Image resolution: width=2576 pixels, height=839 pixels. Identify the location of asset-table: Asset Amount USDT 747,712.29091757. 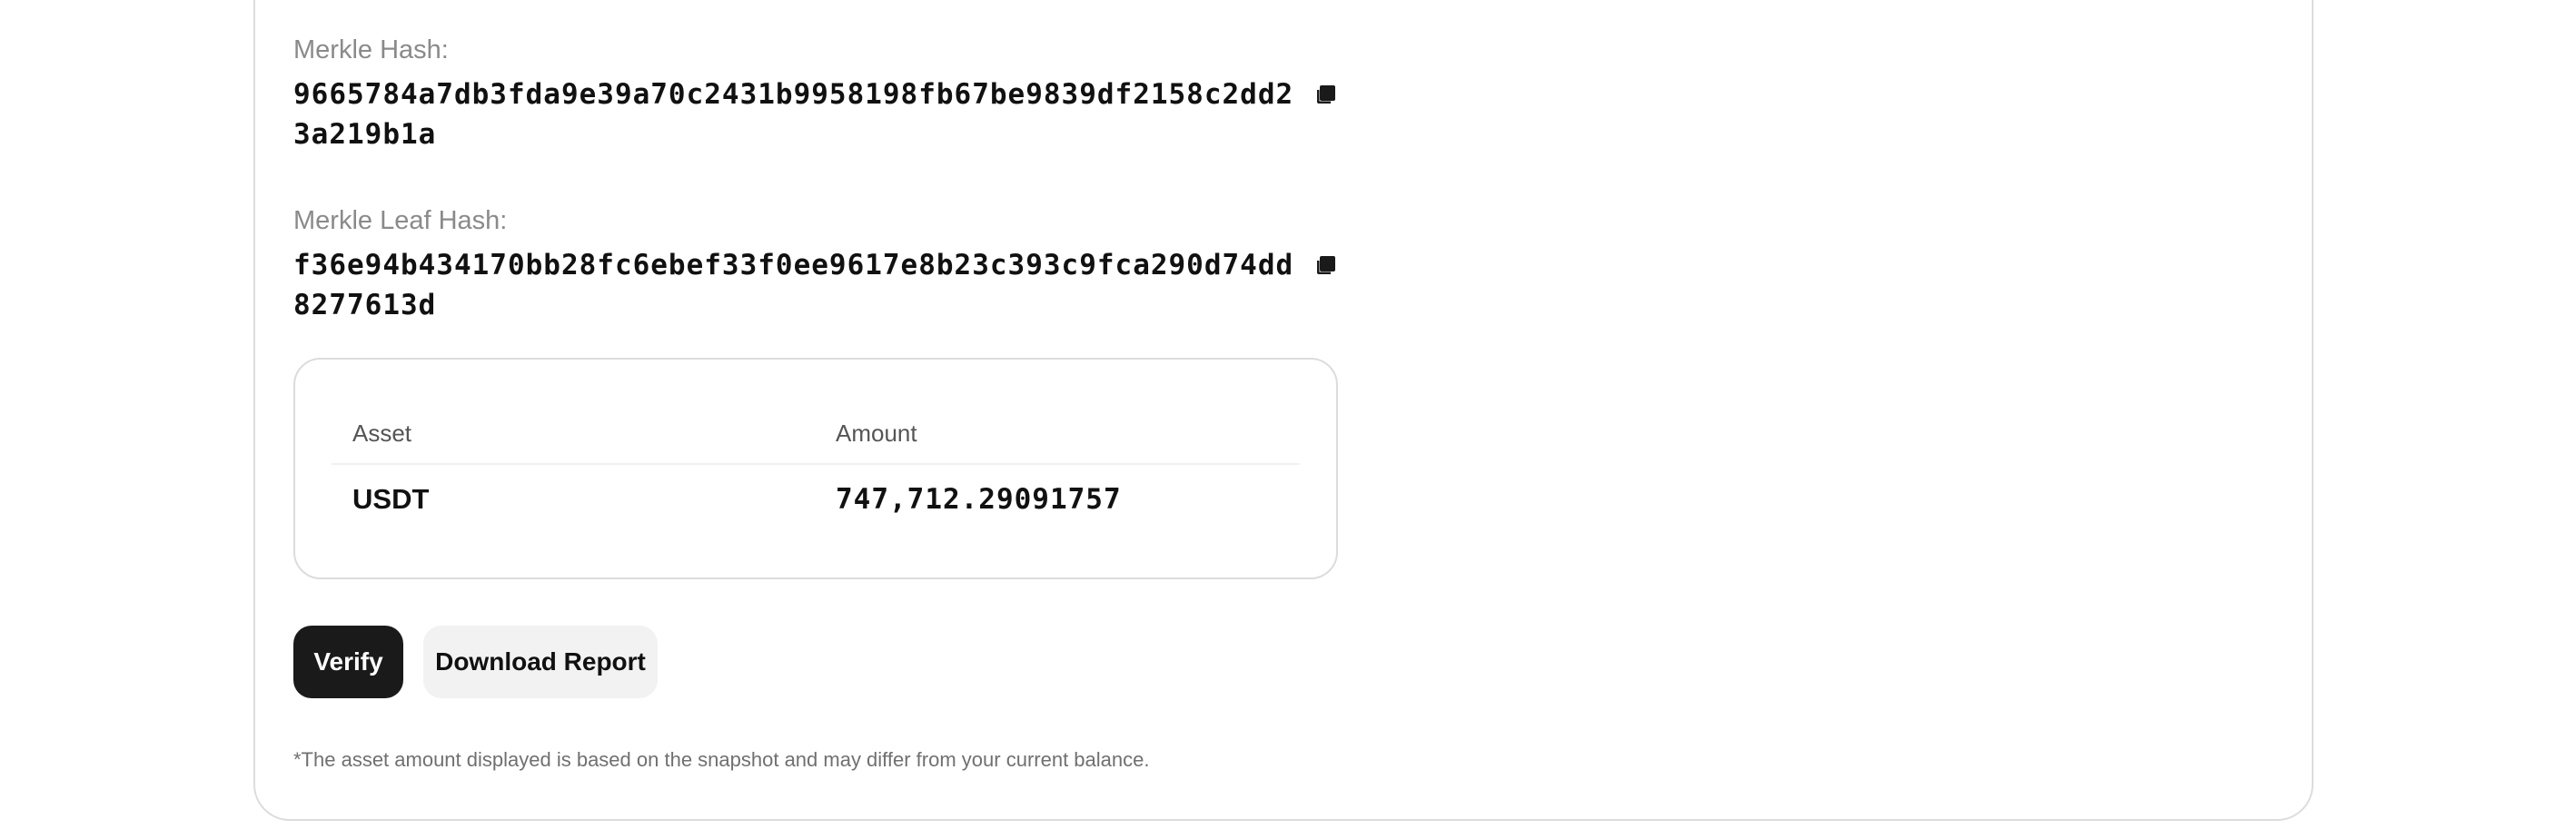
(815, 469).